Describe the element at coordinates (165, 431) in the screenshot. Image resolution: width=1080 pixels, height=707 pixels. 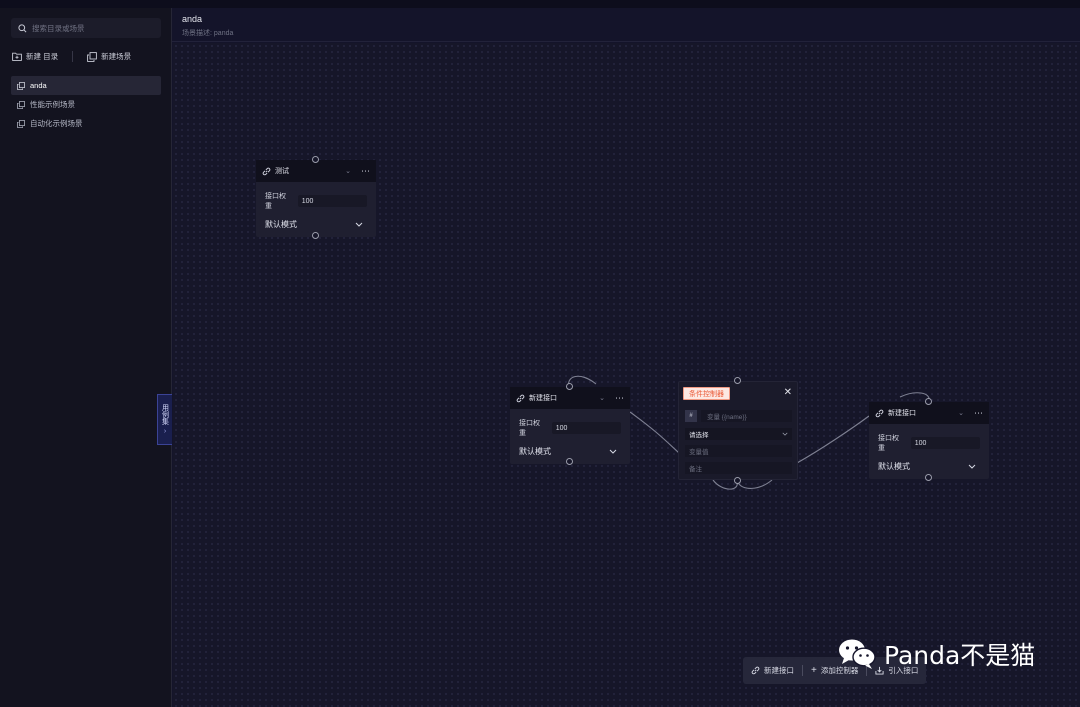
I see `chevron-right-icon: ›` at that location.